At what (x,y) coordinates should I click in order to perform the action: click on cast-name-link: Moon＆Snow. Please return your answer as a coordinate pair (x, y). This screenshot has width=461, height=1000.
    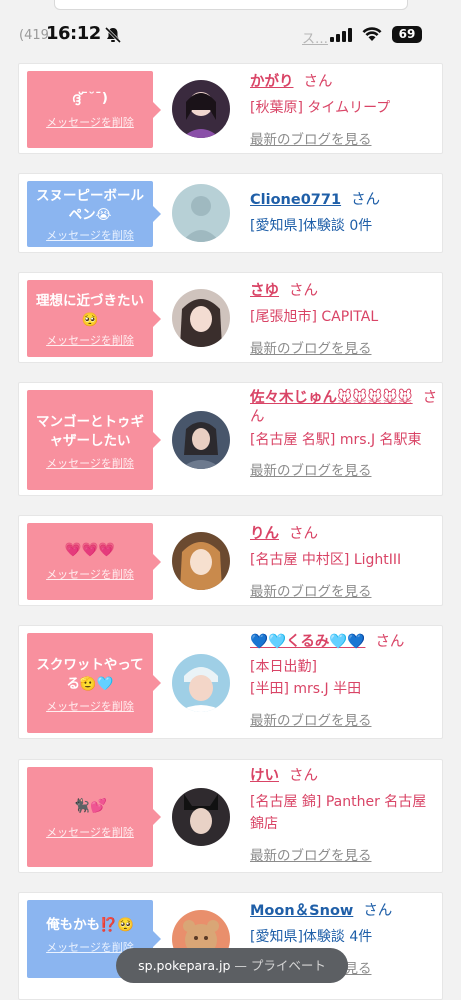
    Looking at the image, I should click on (301, 911).